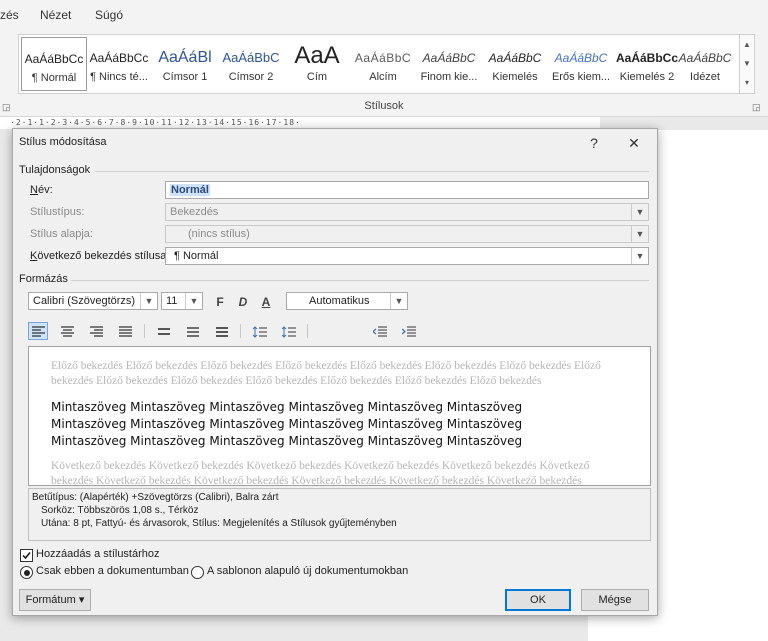  I want to click on style-tile-quote: AaÁáBbC Idézet, so click(705, 63).